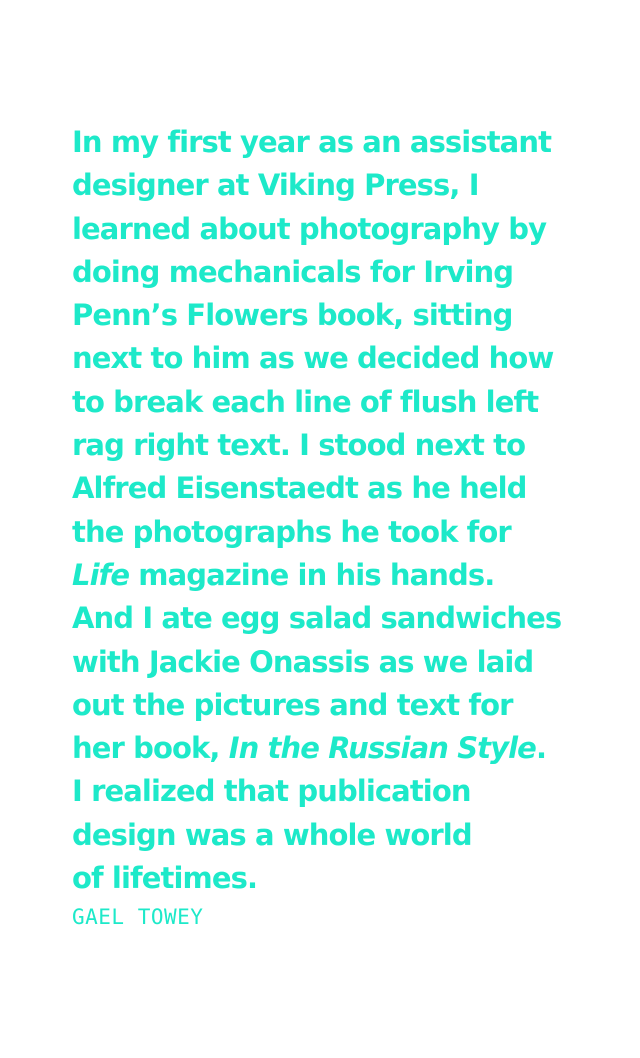 The image size is (640, 1058). Describe the element at coordinates (101, 574) in the screenshot. I see `magazine-title: Life` at that location.